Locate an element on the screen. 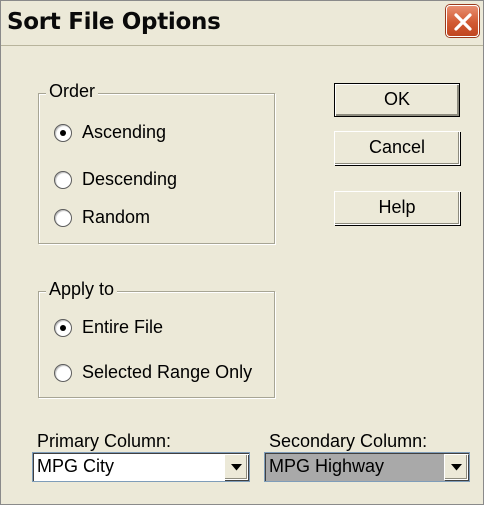 The image size is (484, 505). close-button is located at coordinates (462, 21).